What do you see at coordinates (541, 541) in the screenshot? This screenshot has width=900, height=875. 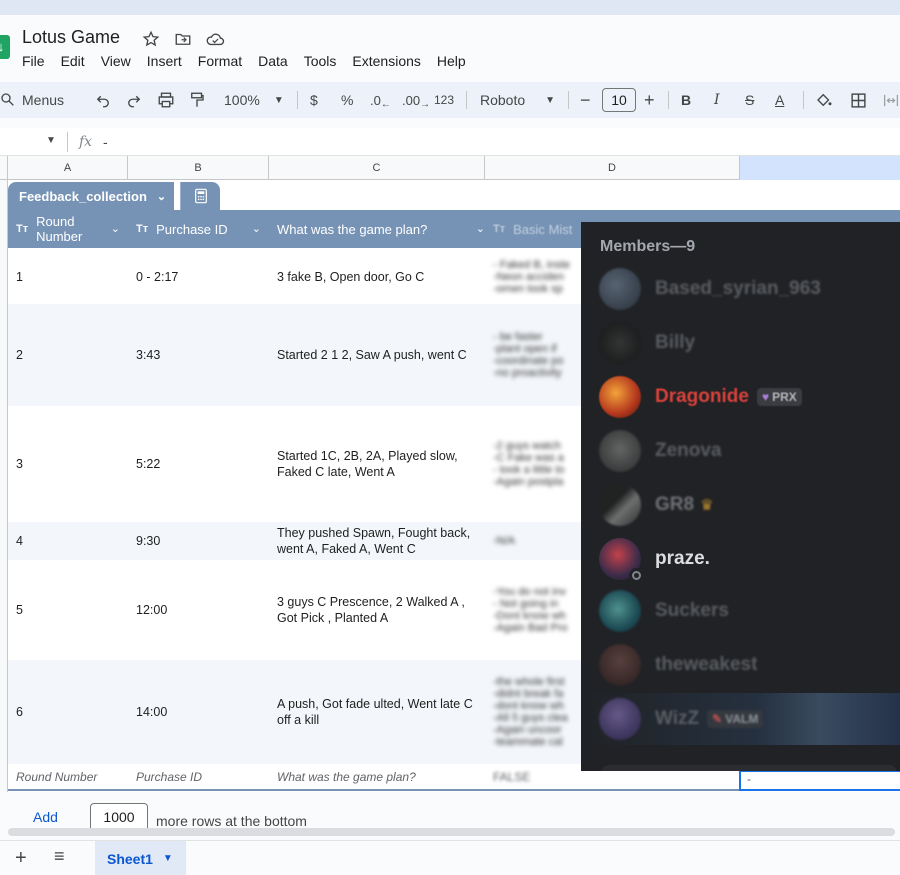 I see `cell-basic-mistakes: -N/A` at bounding box center [541, 541].